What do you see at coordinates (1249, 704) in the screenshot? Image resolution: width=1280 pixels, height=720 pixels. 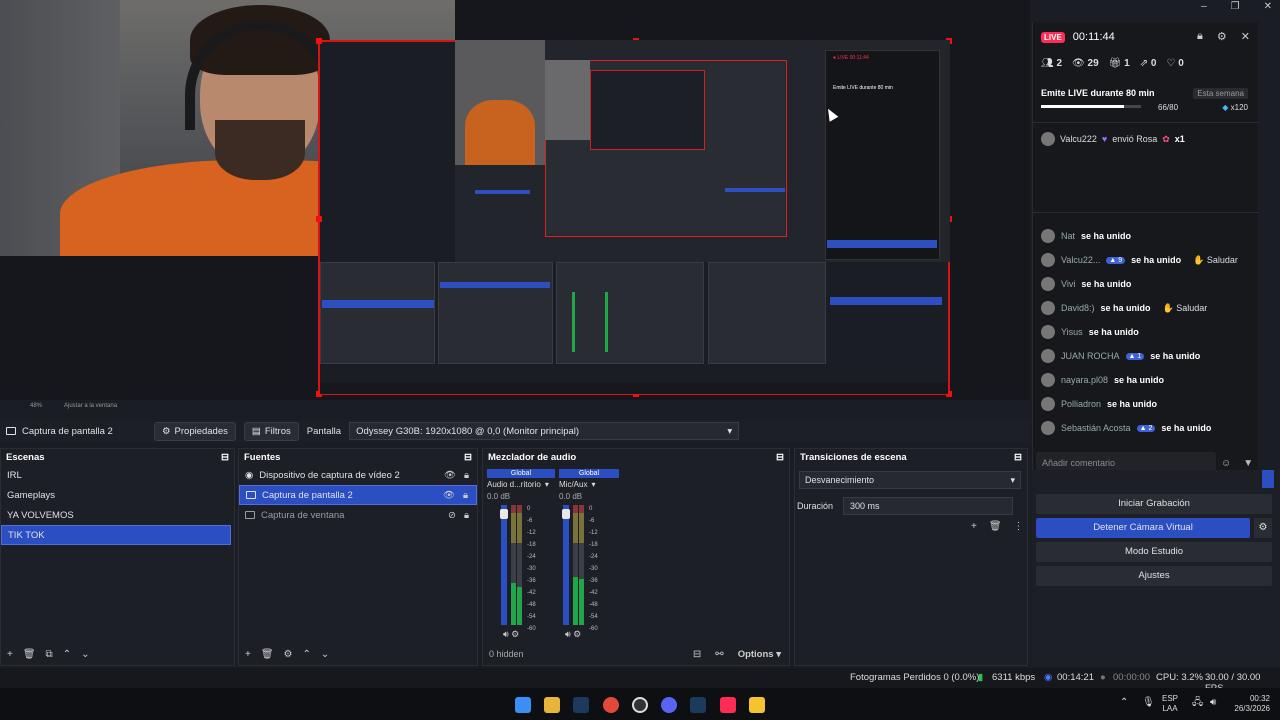 I see `clock: 00:32 26/3/2026` at bounding box center [1249, 704].